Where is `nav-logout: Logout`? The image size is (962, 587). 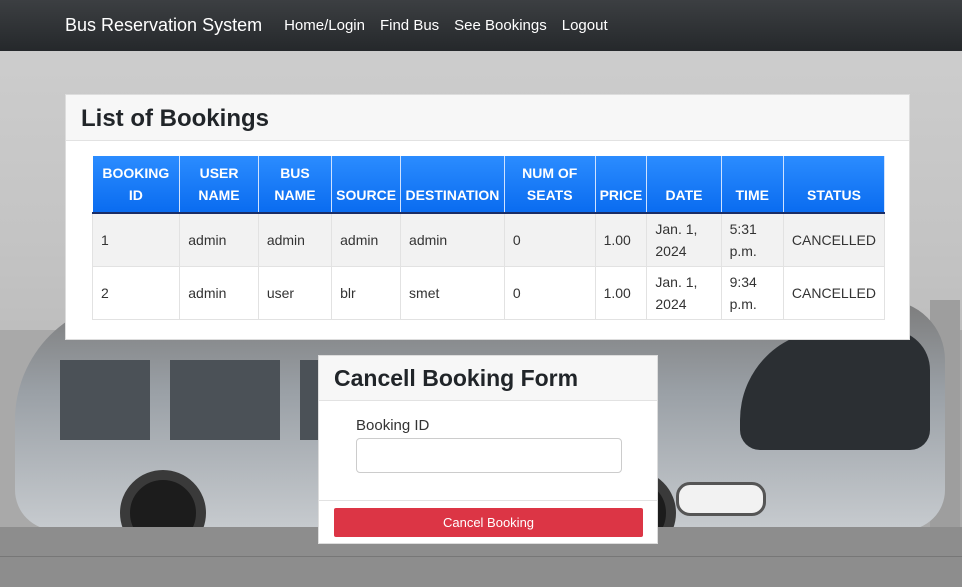 nav-logout: Logout is located at coordinates (585, 25).